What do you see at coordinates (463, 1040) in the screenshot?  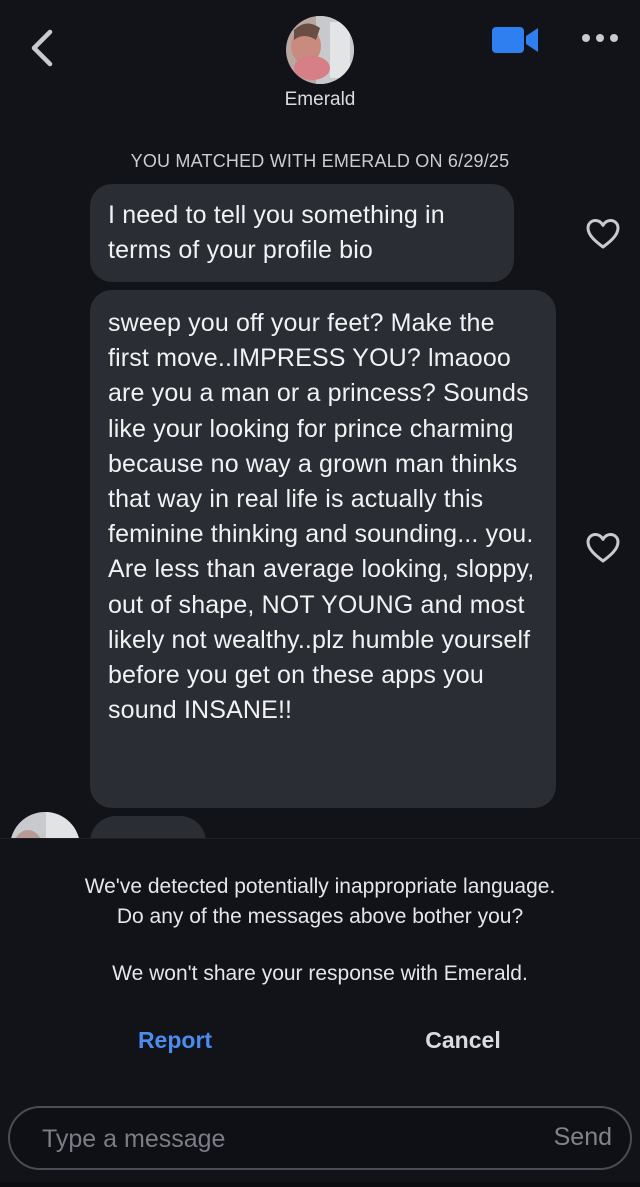 I see `cancel-button: Cancel` at bounding box center [463, 1040].